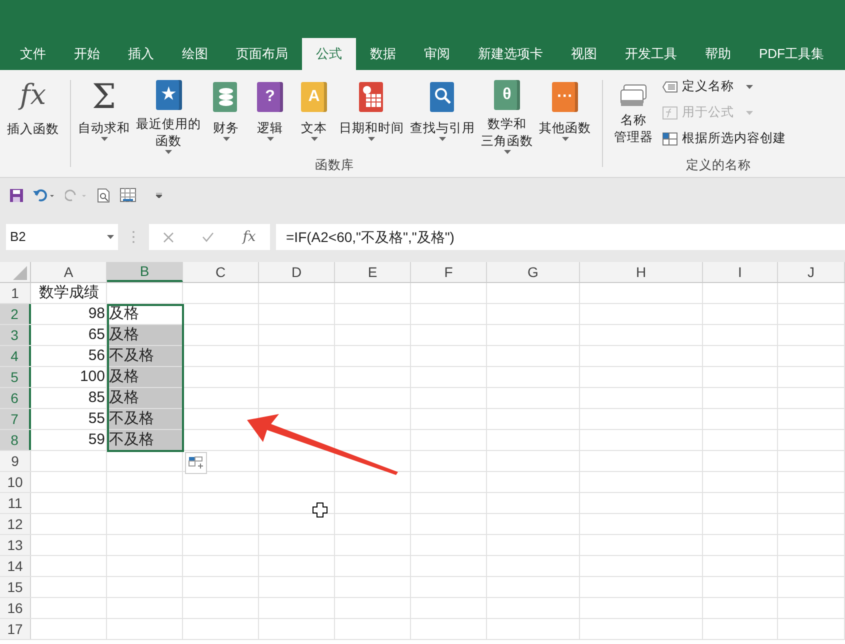 The height and width of the screenshot is (644, 845). Describe the element at coordinates (449, 272) in the screenshot. I see `column-header: F` at that location.